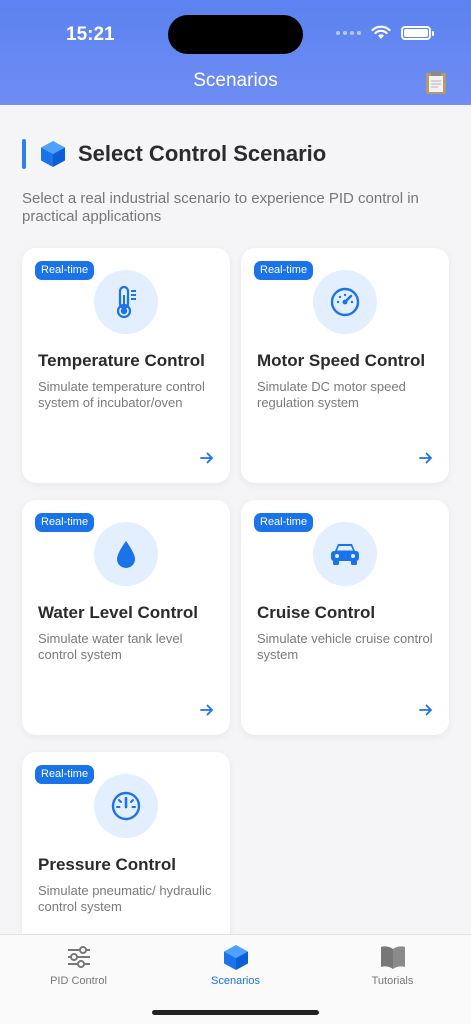 This screenshot has height=1024, width=471. Describe the element at coordinates (118, 612) in the screenshot. I see `card-title: Water Level Control` at that location.